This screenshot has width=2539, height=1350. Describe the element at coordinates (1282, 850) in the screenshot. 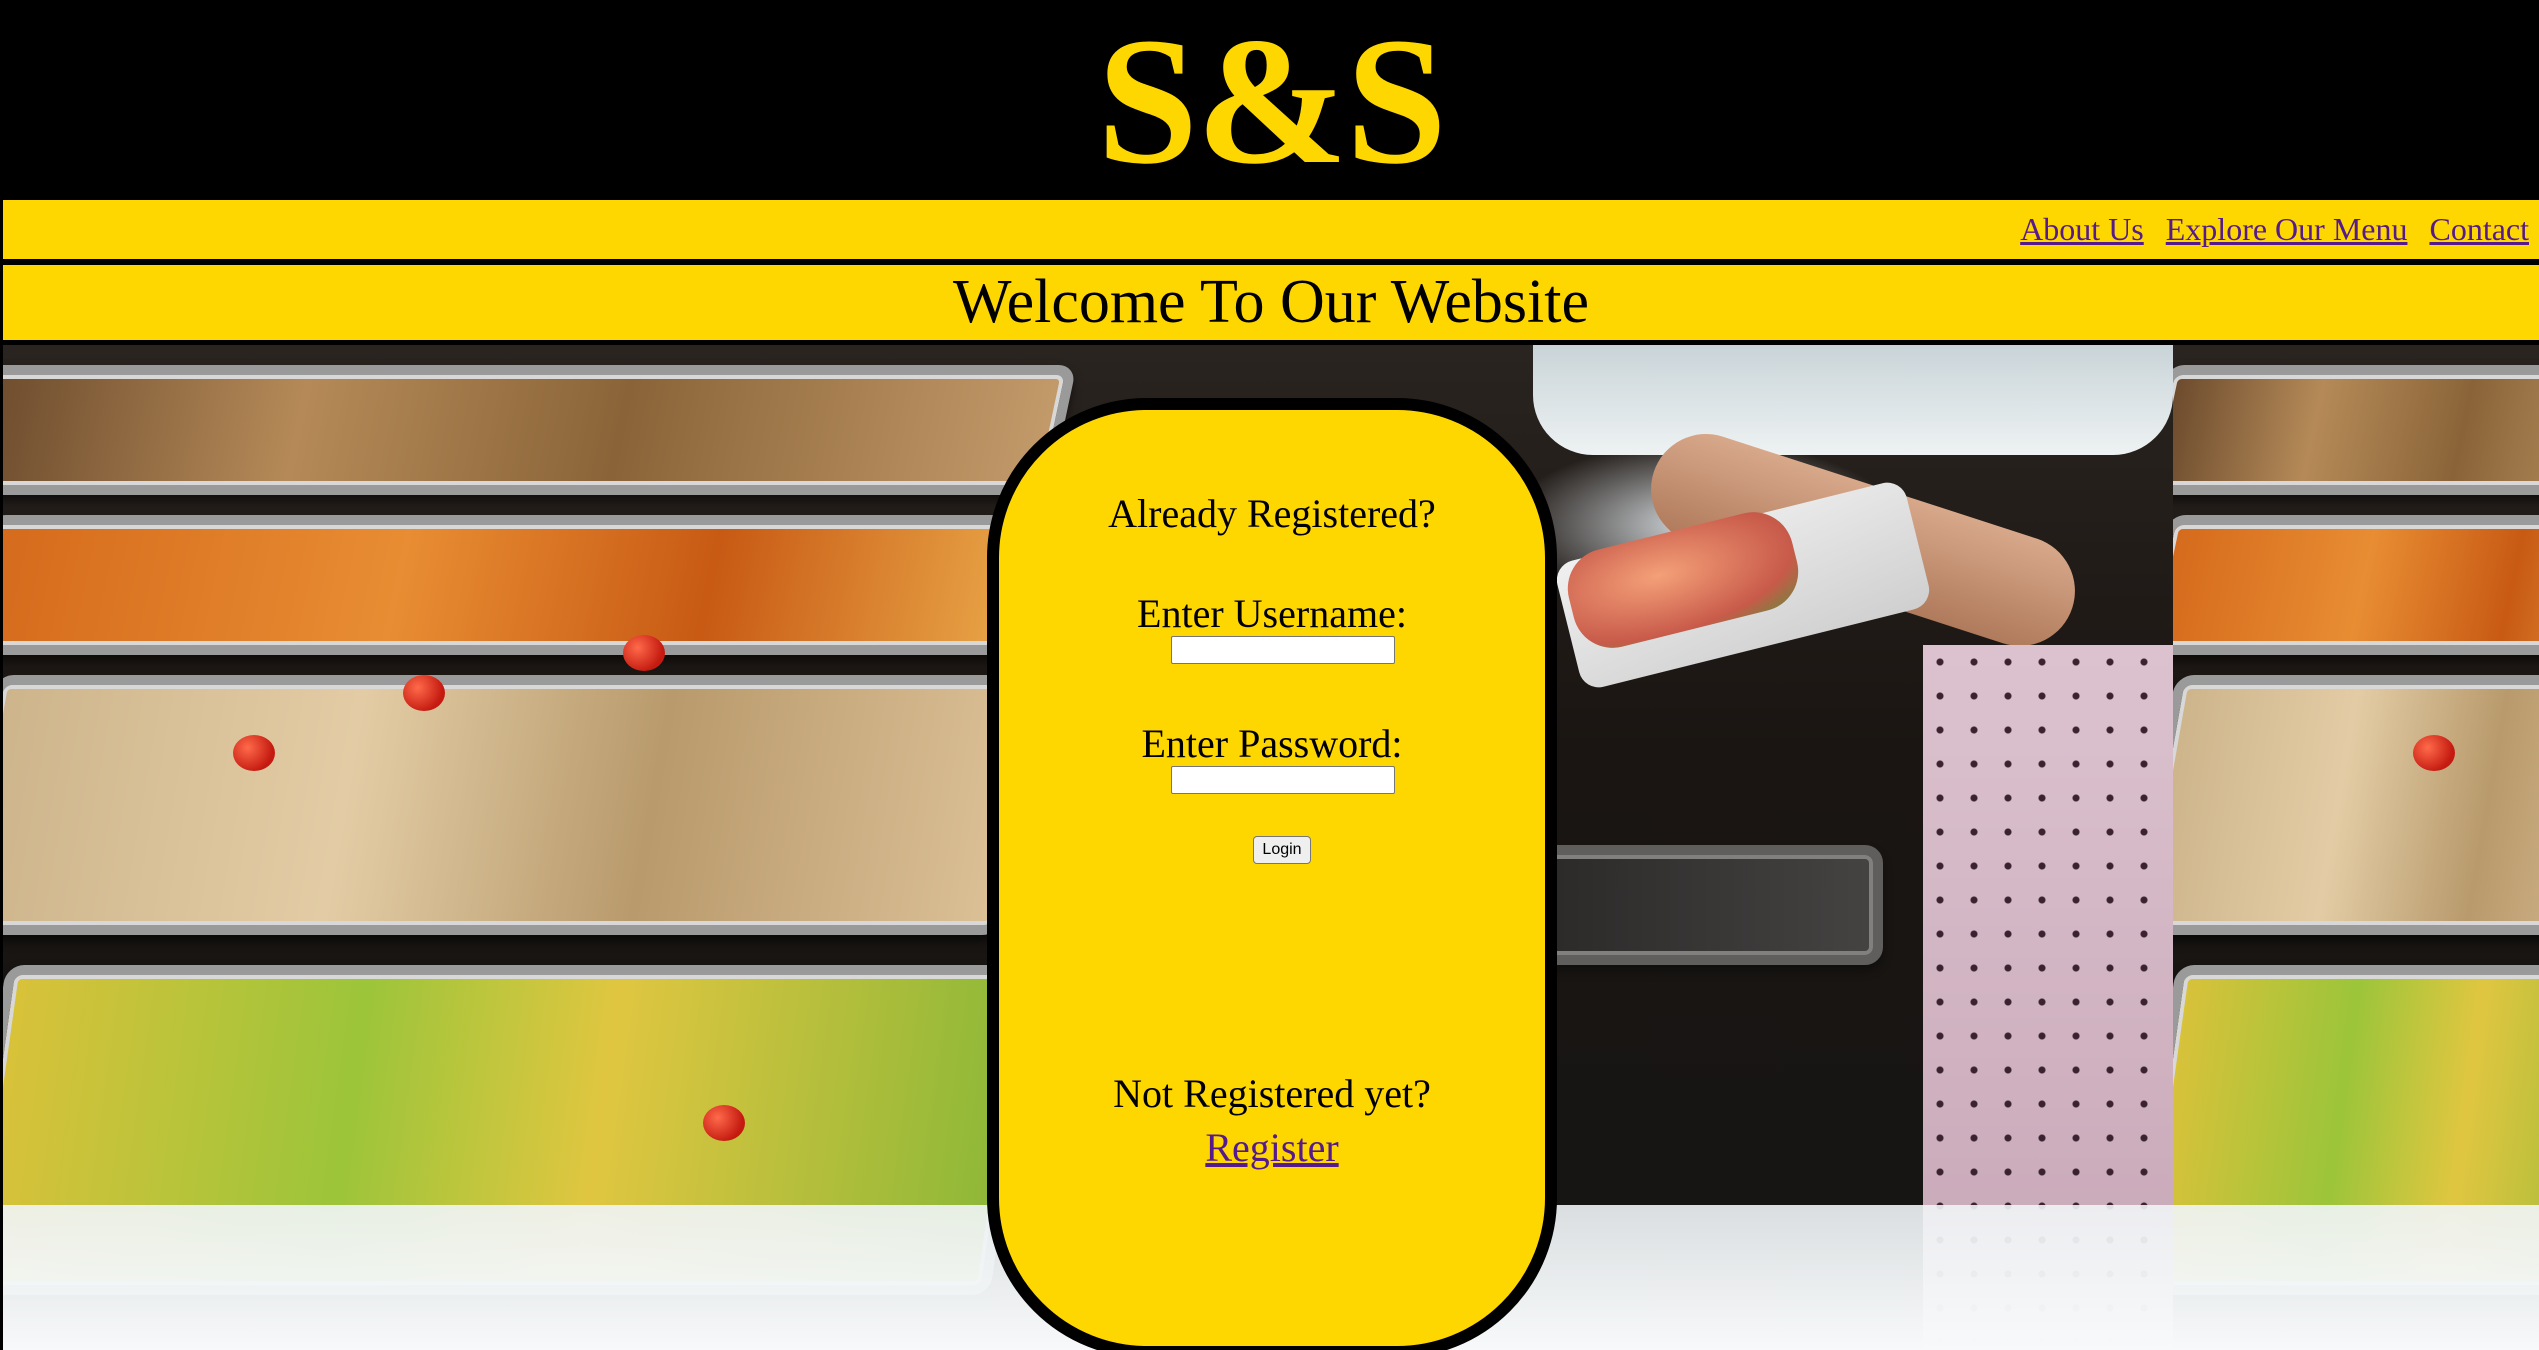

I see `login-button: Login` at that location.